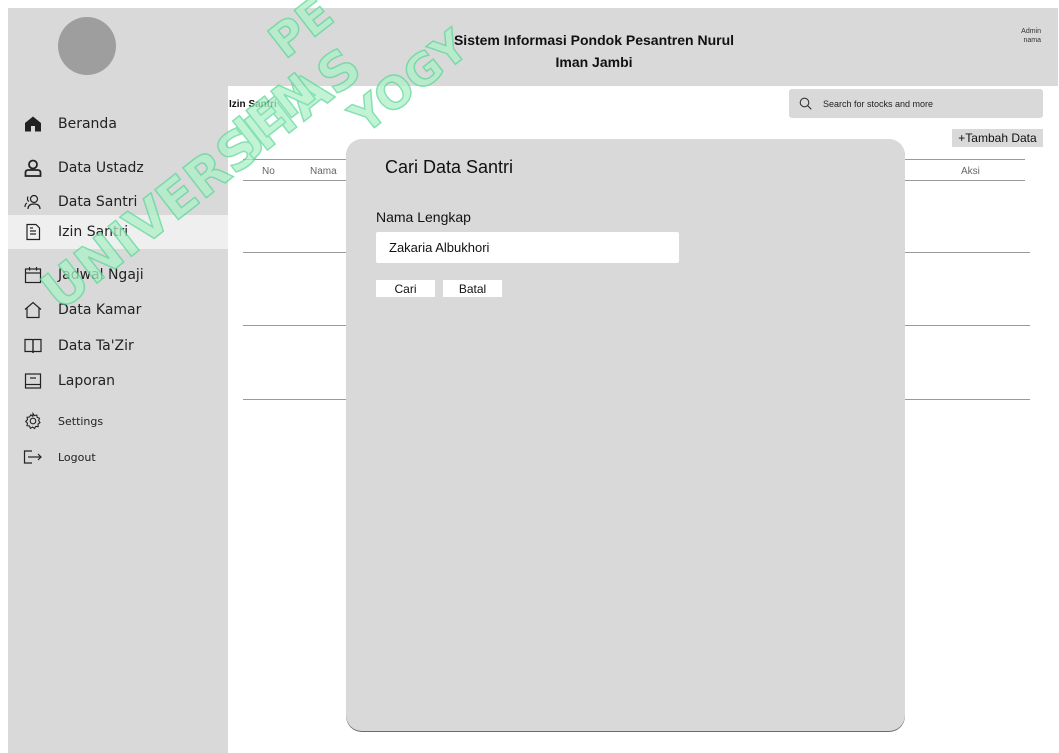 The width and height of the screenshot is (1059, 753). What do you see at coordinates (806, 104) in the screenshot?
I see `search-icon` at bounding box center [806, 104].